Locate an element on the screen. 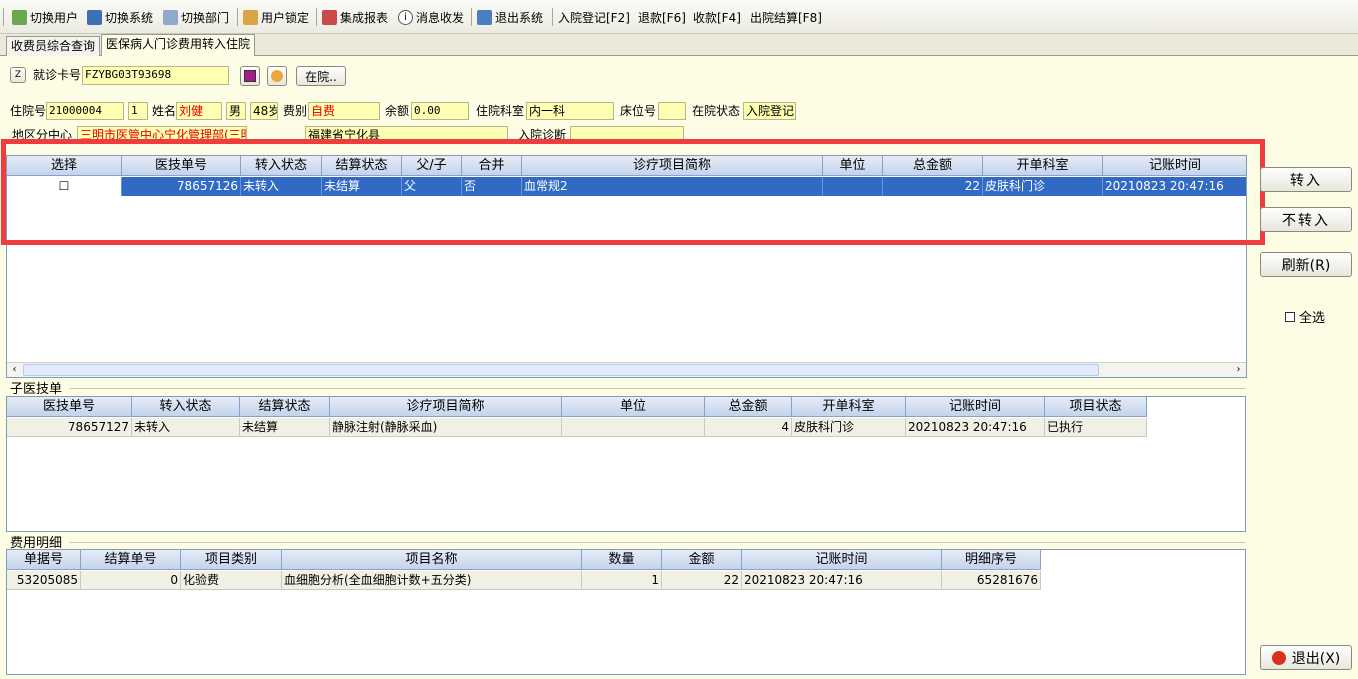 This screenshot has height=679, width=1358. switch-system-button: 切换系统 is located at coordinates (120, 17).